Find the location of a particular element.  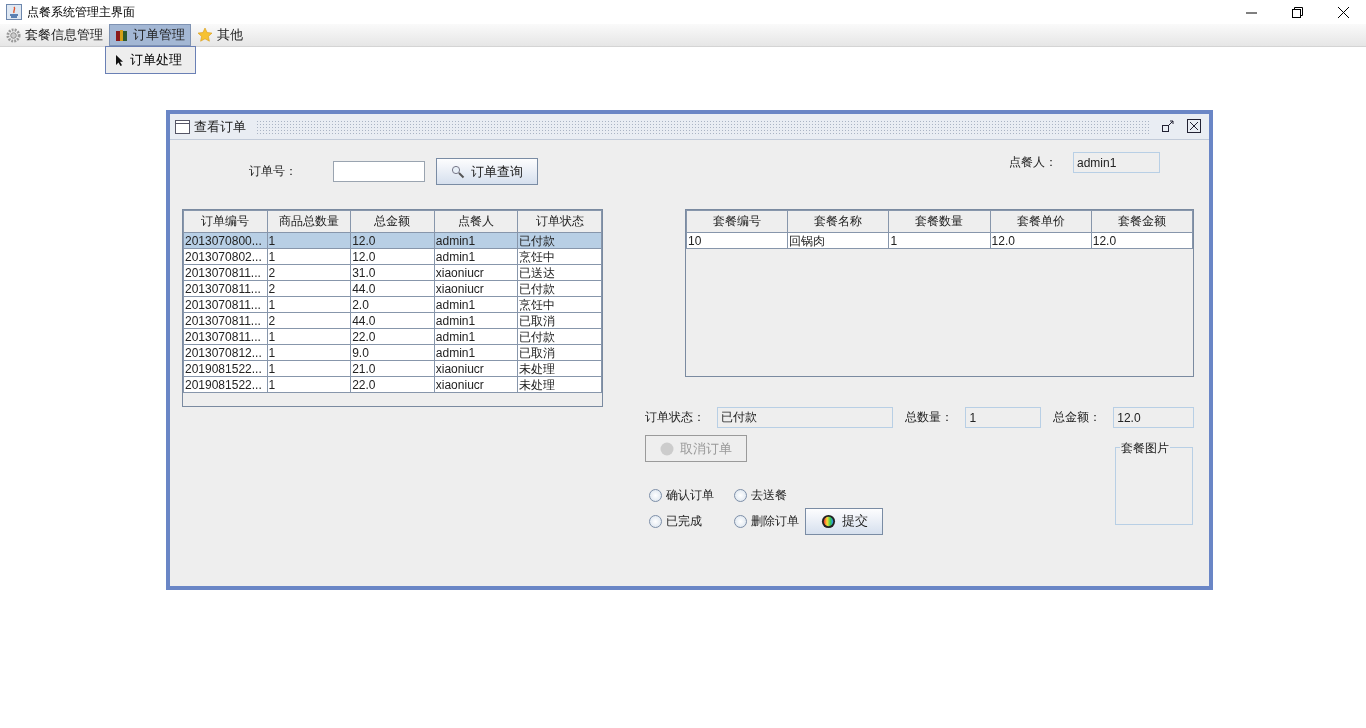

window-title: 点餐系统管理主界面 is located at coordinates (81, 12).